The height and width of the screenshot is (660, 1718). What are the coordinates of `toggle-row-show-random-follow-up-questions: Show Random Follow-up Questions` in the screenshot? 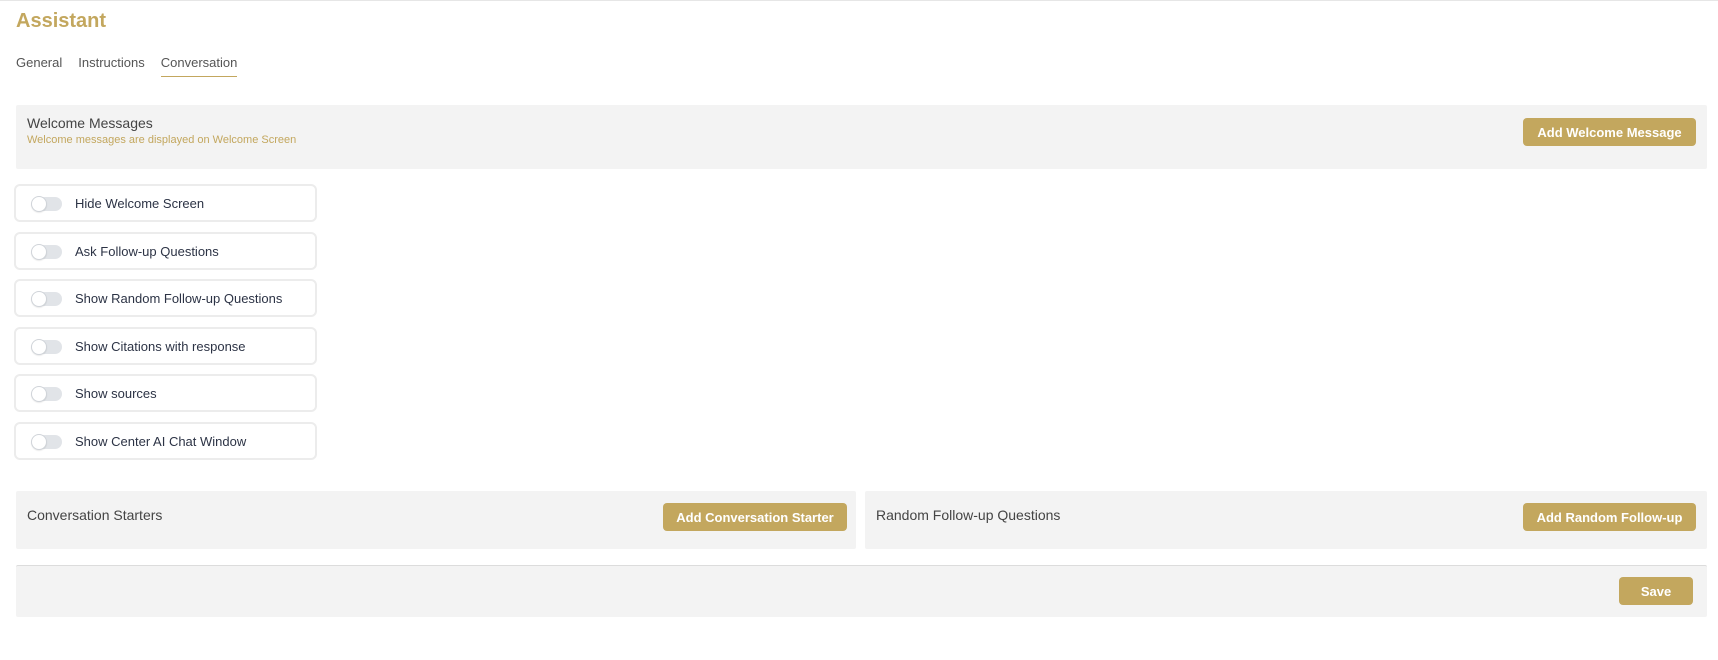 It's located at (165, 298).